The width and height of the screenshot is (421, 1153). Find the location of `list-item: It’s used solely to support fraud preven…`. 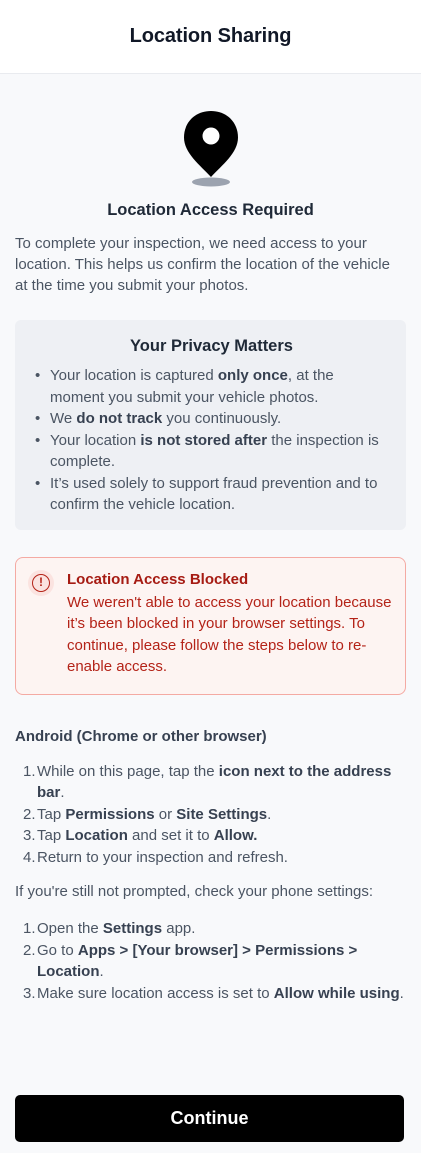

list-item: It’s used solely to support fraud preven… is located at coordinates (211, 494).